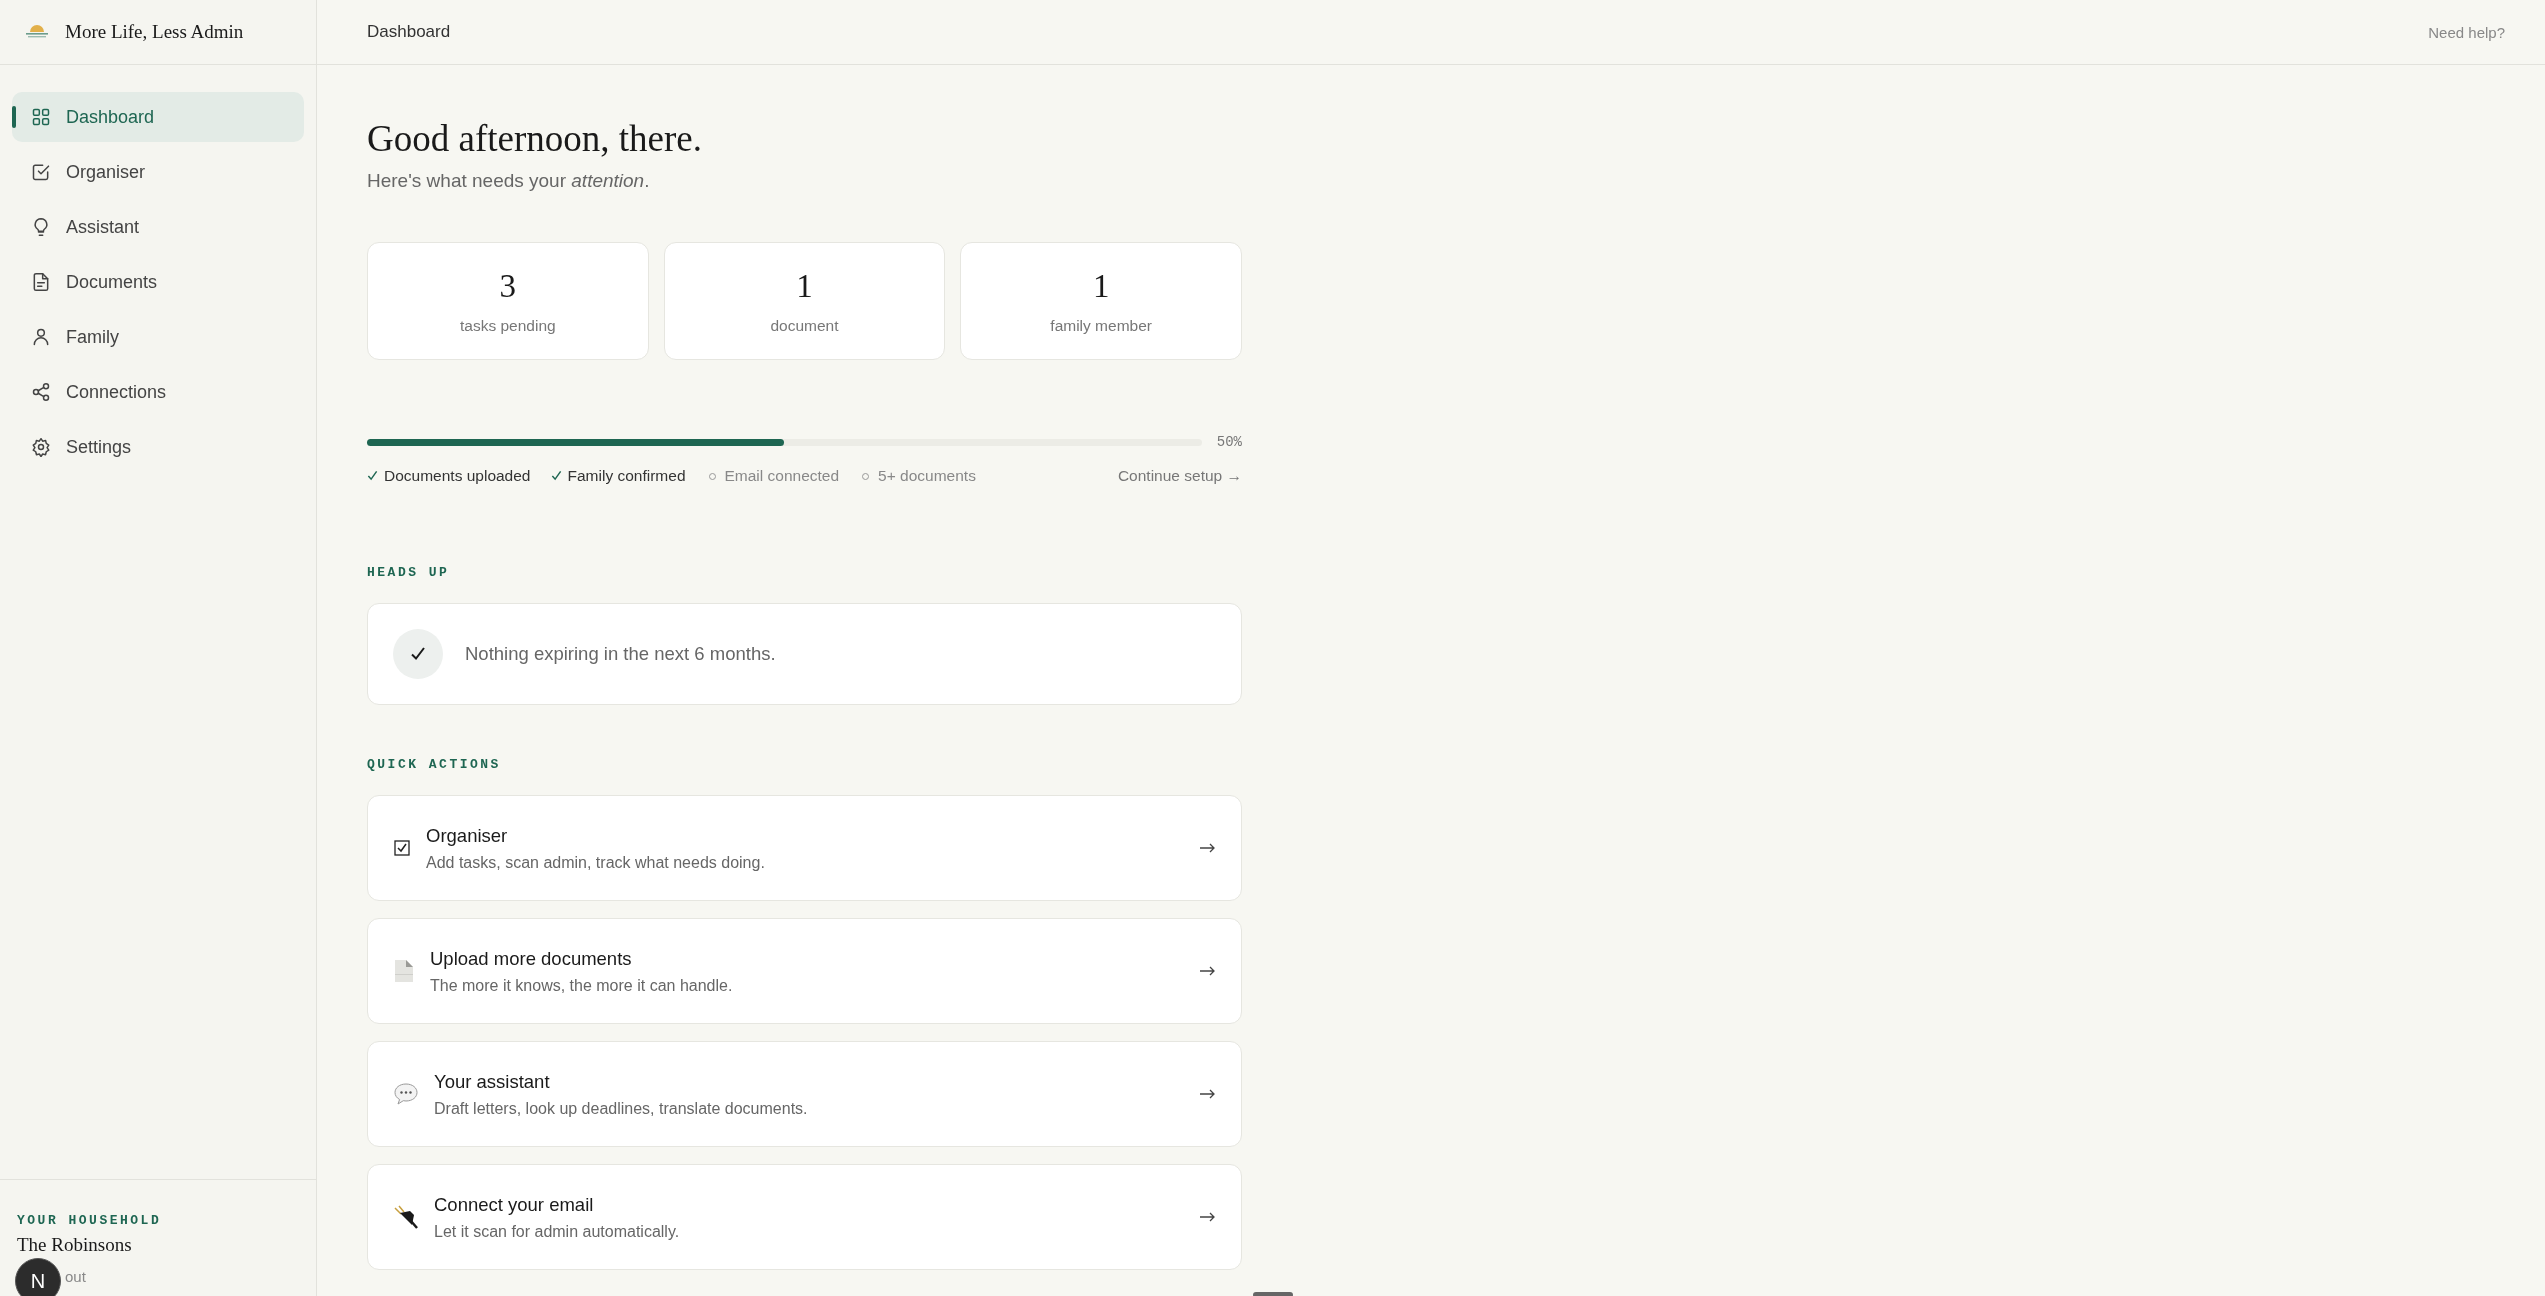 This screenshot has height=1296, width=2545. What do you see at coordinates (509, 181) in the screenshot?
I see `greeting-subtitle: Here's what needs your attention.` at bounding box center [509, 181].